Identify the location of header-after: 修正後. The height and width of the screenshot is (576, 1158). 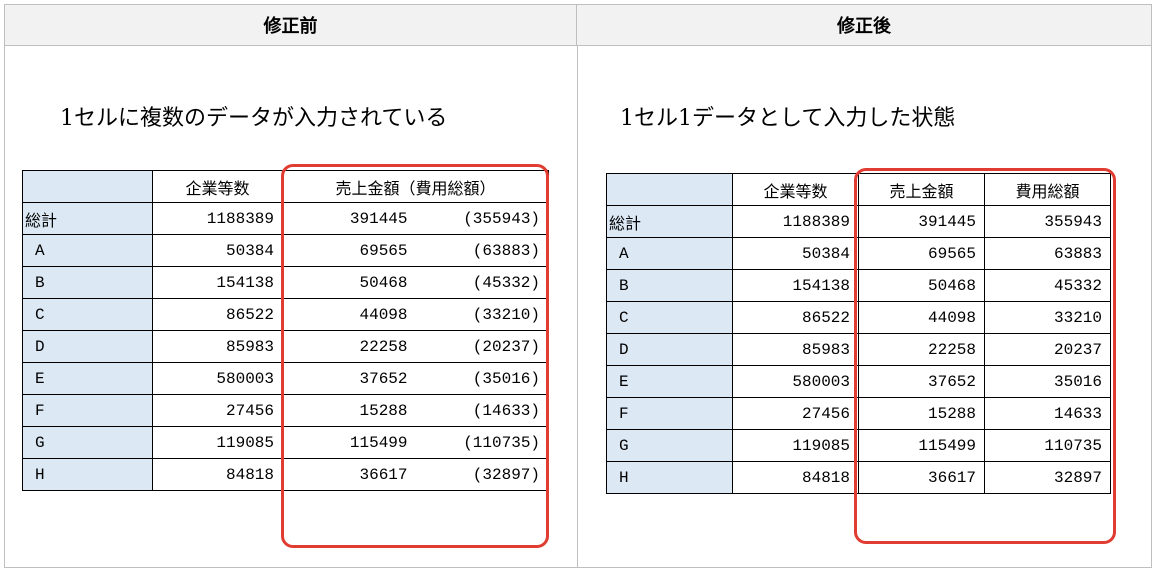
(864, 25).